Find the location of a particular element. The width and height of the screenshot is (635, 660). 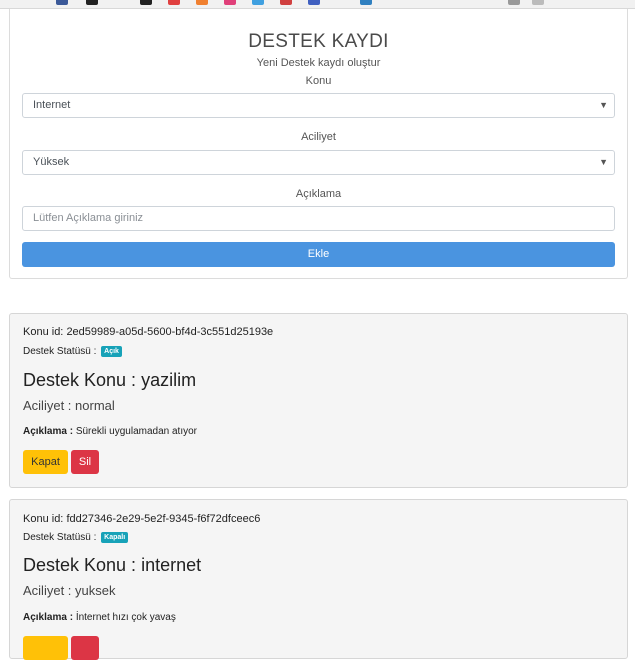

browser-bookmarks-bar is located at coordinates (317, 4).